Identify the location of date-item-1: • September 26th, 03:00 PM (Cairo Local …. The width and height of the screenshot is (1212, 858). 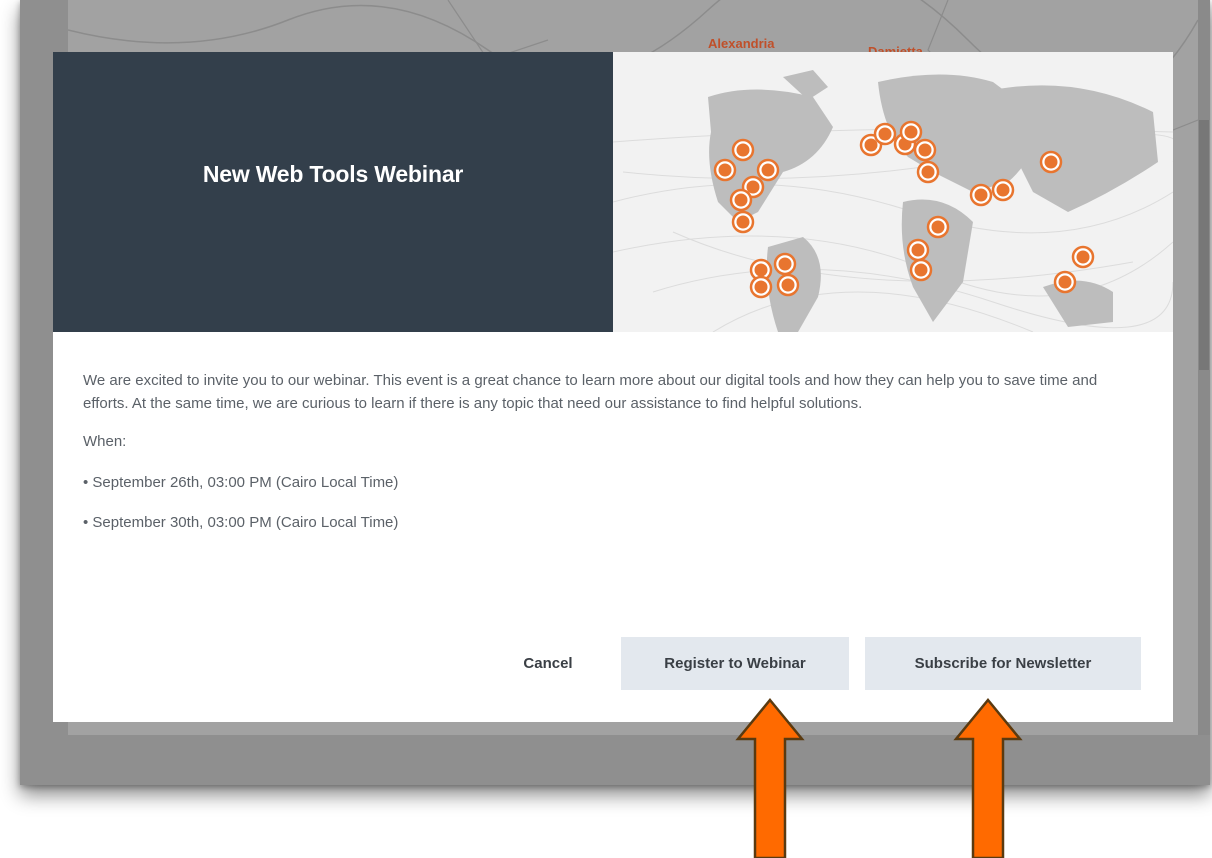
(241, 482).